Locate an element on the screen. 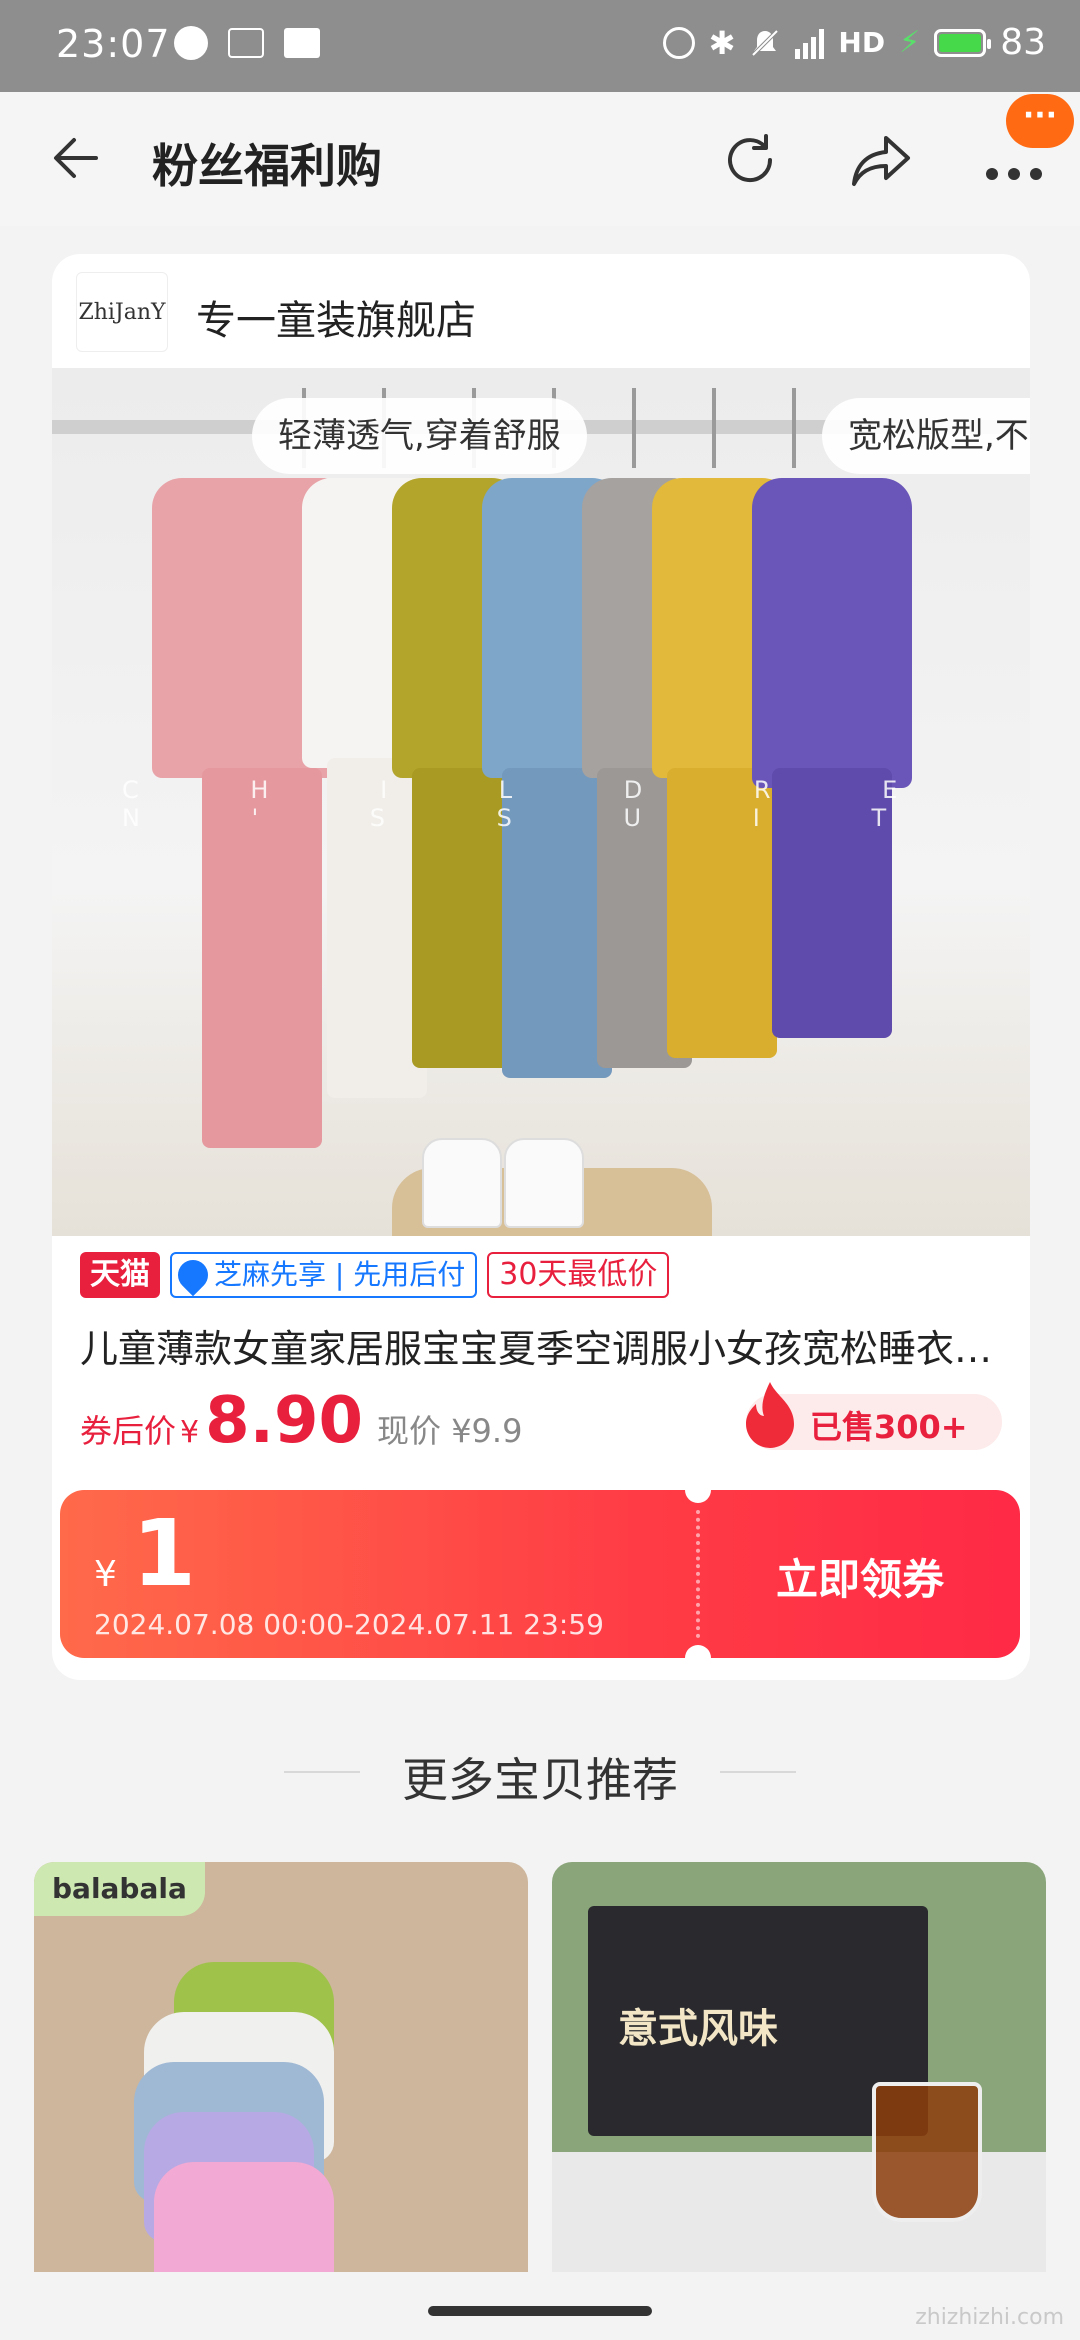 Image resolution: width=1080 pixels, height=2340 pixels. status-system-icons: ✱ HD ⚡ 83 is located at coordinates (854, 42).